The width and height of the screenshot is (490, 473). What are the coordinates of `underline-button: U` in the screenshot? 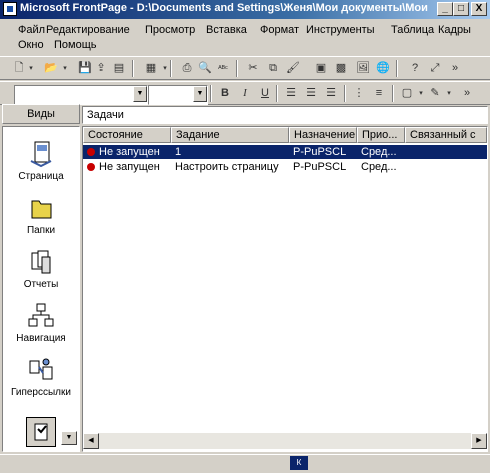 It's located at (265, 93).